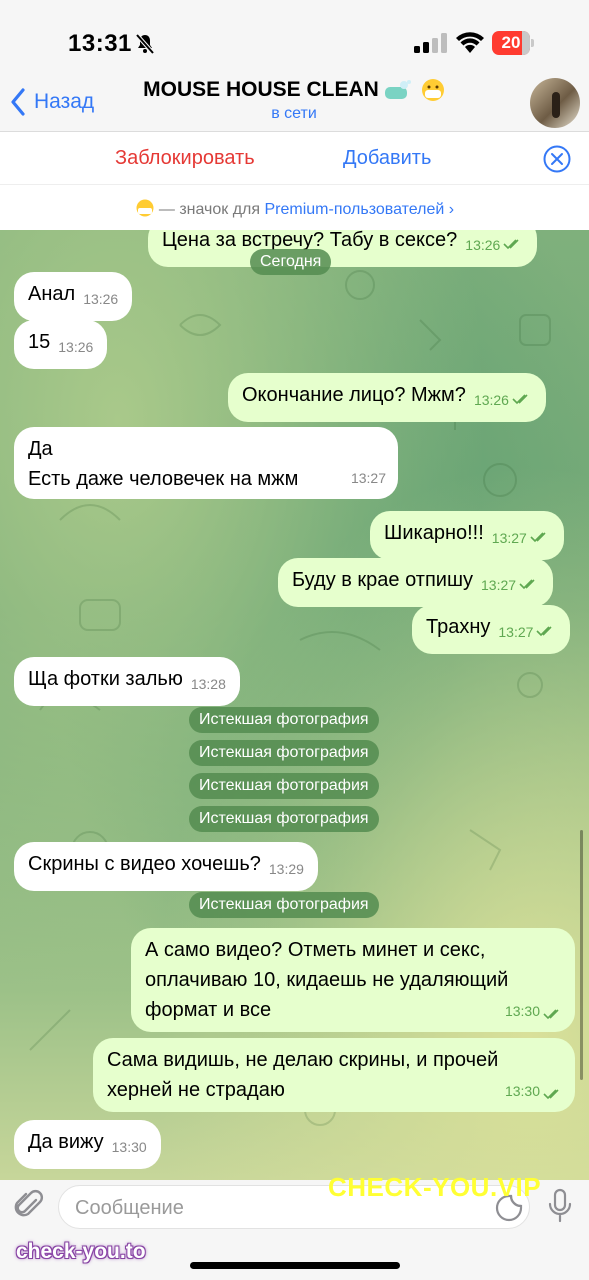  Describe the element at coordinates (52, 294) in the screenshot. I see `message-text: Анал` at that location.